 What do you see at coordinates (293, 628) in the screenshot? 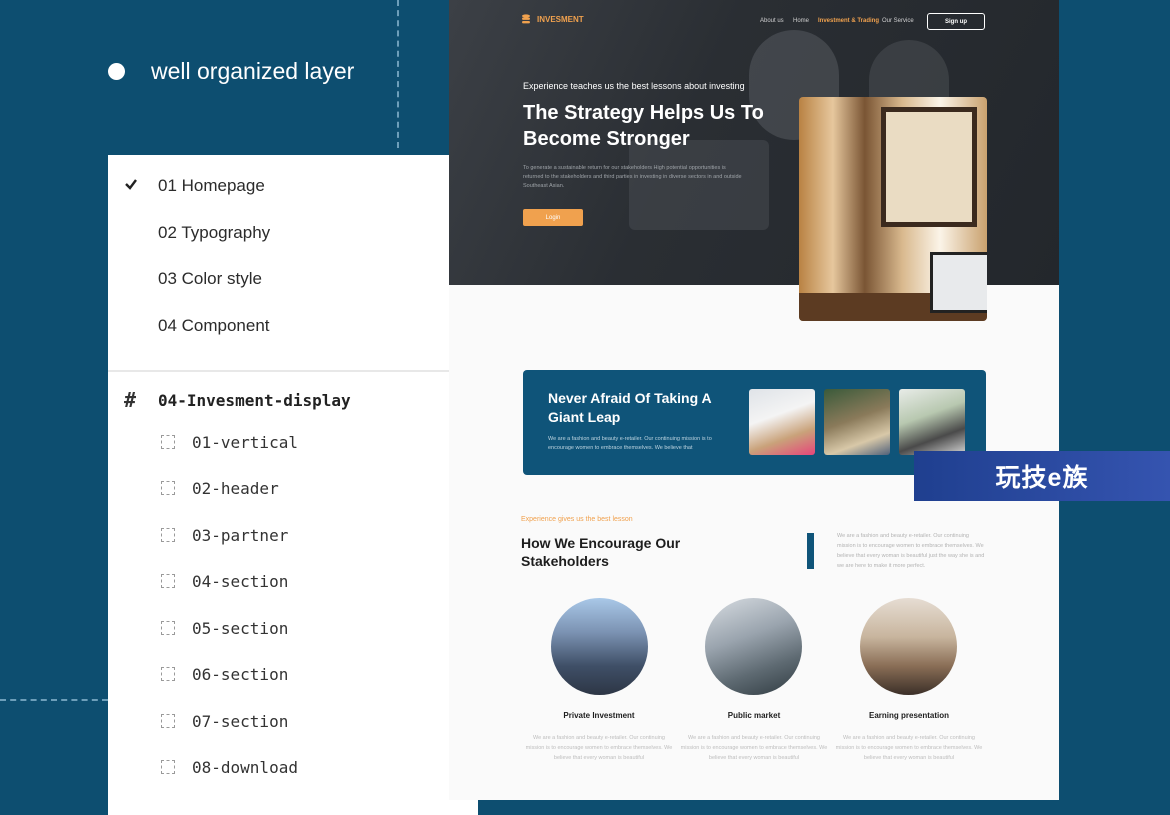
I see `layer-item: 05-section` at bounding box center [293, 628].